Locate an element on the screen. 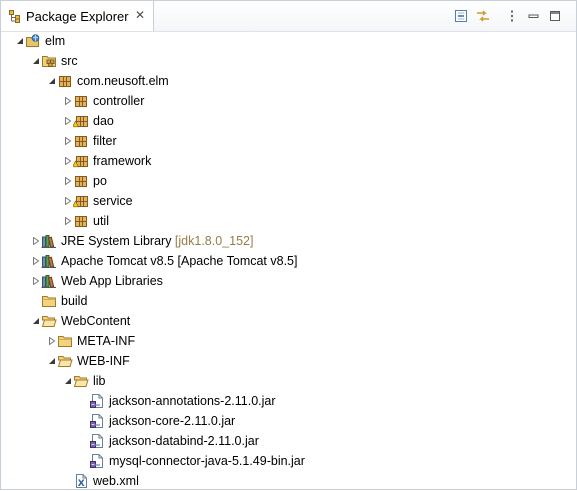 This screenshot has width=577, height=491. tree-item-name: mysql-connector-java-5.1.49-bin.jar is located at coordinates (207, 461).